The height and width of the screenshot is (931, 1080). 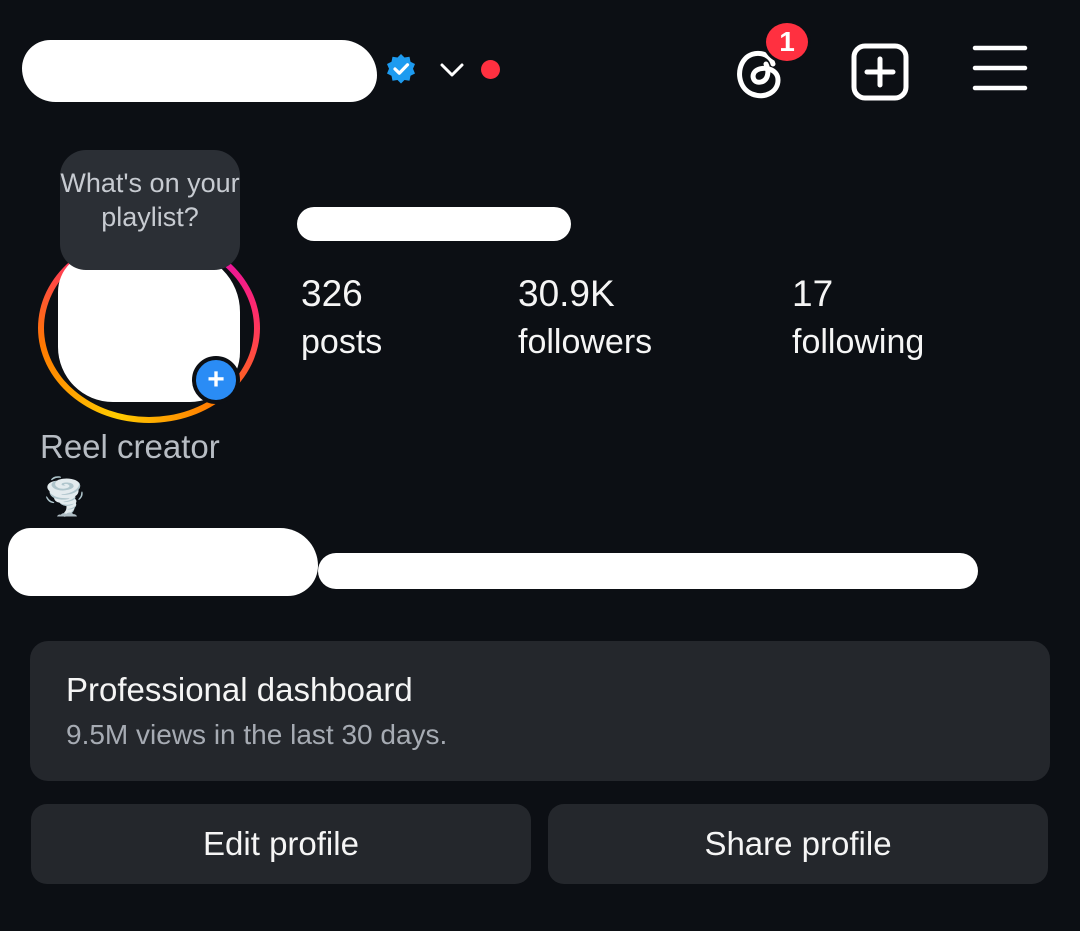 I want to click on add-story-button: +, so click(x=216, y=380).